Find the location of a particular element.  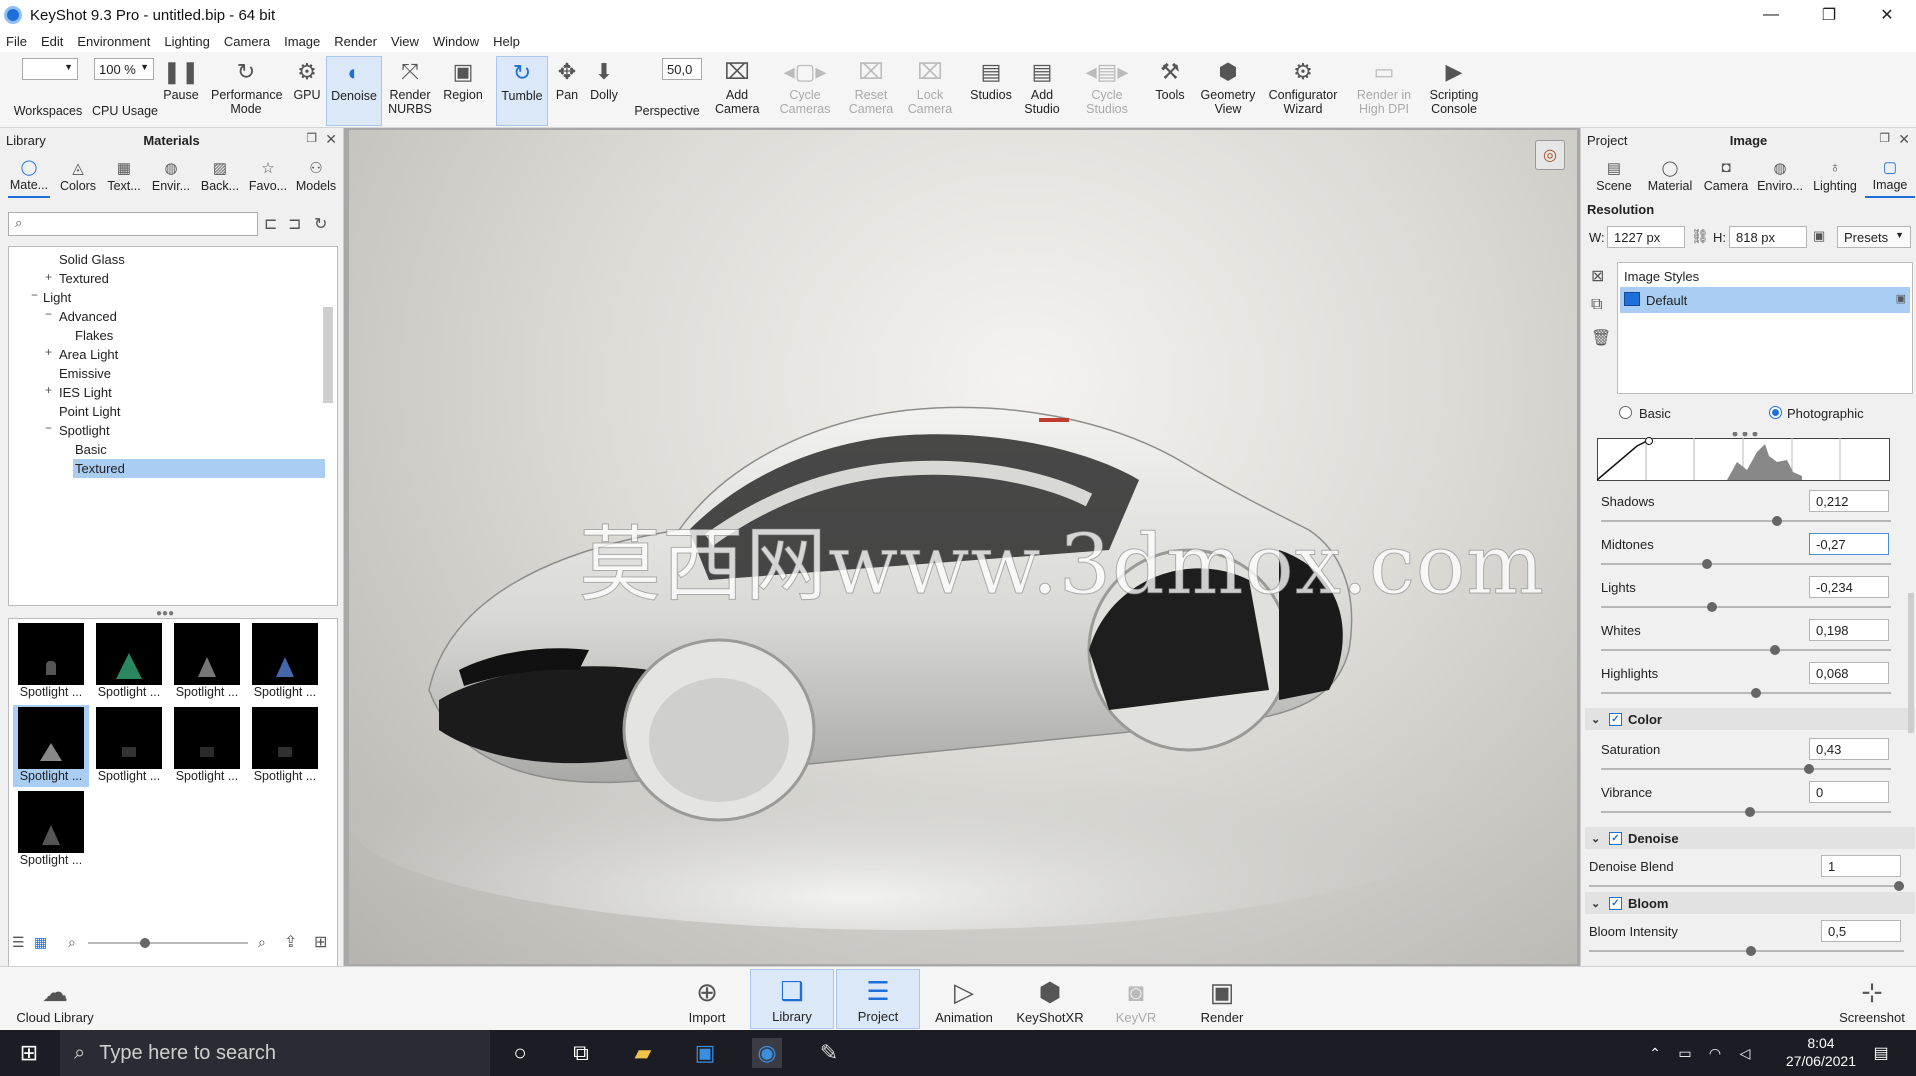

bloom-intensity-slider is located at coordinates (1746, 951).